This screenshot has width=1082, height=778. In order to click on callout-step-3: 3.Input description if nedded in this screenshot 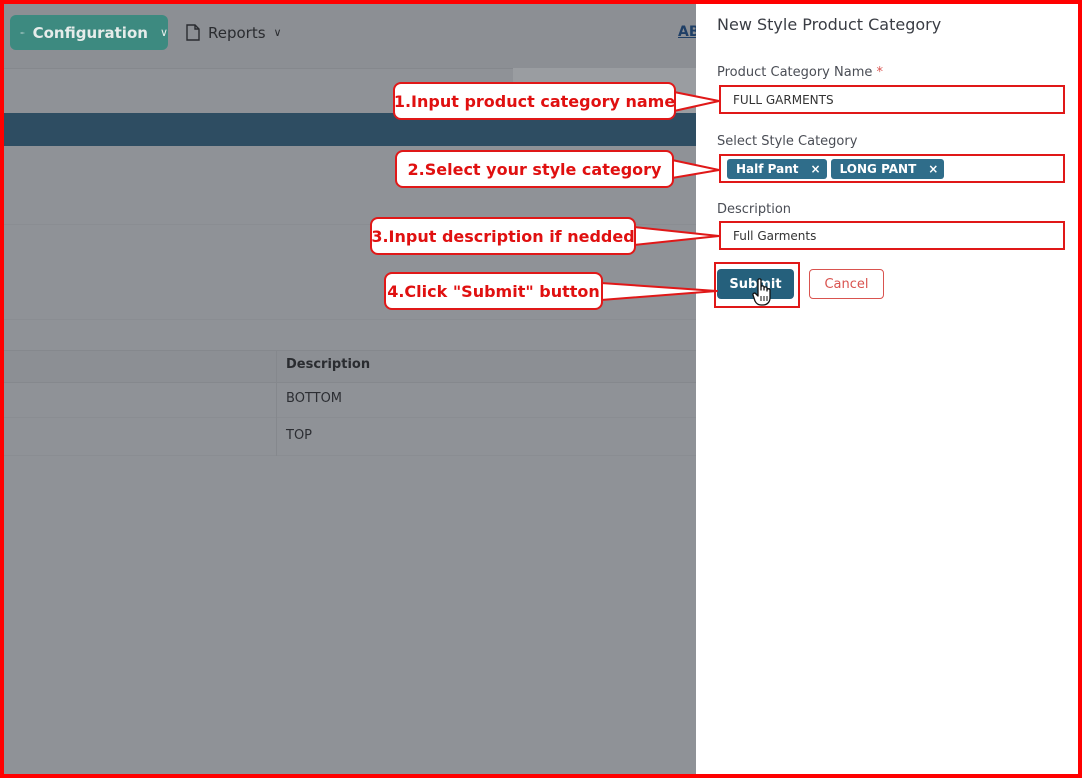, I will do `click(503, 236)`.